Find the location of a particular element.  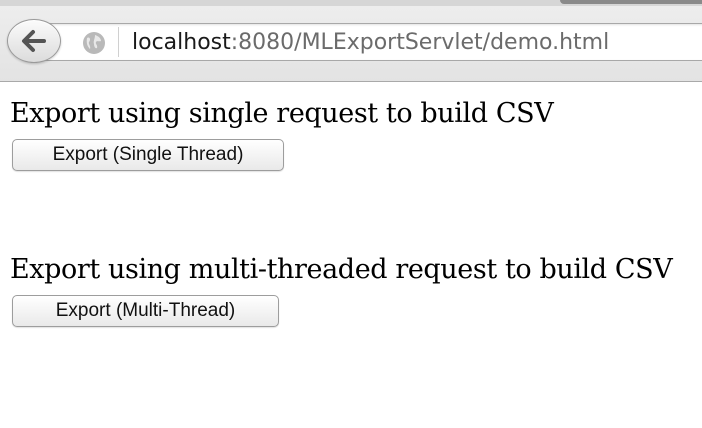

url-path: :8080/MLExportServlet/demo.html is located at coordinates (420, 42).